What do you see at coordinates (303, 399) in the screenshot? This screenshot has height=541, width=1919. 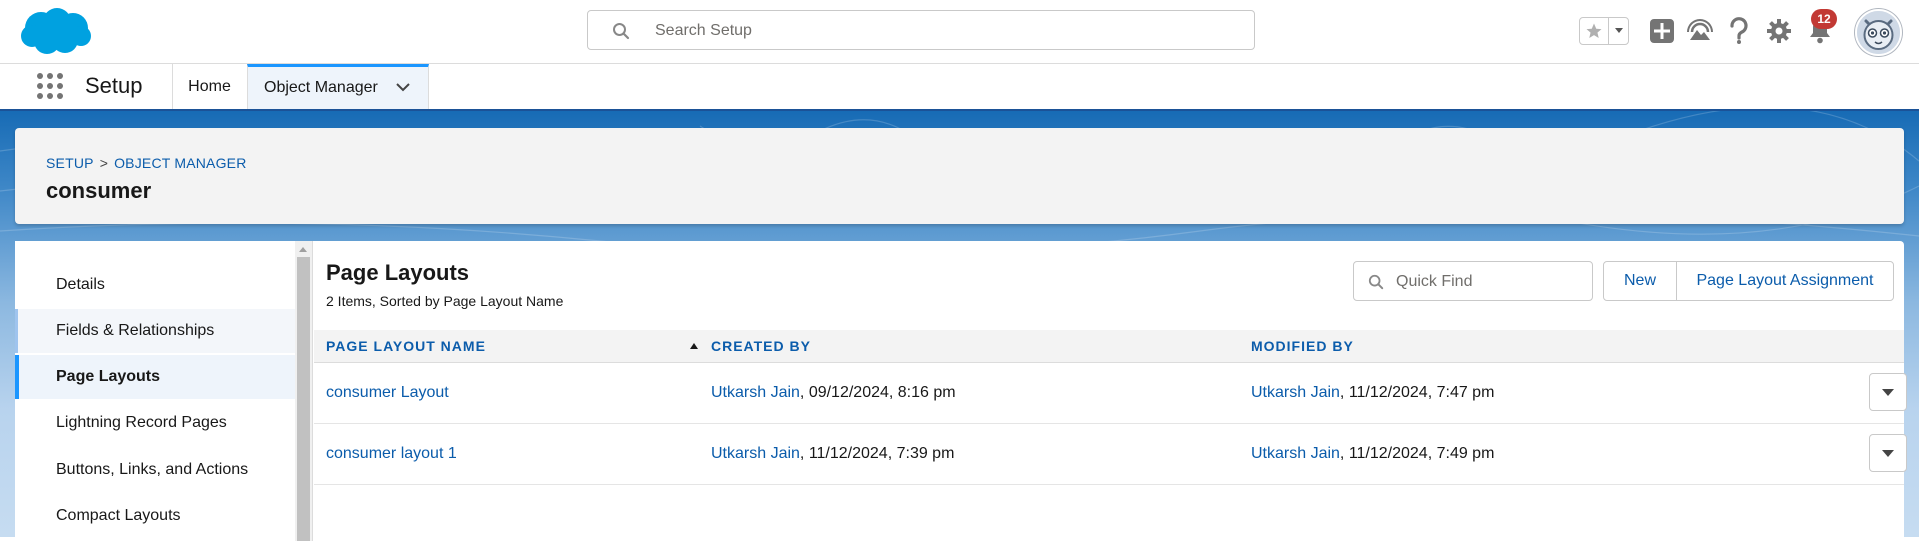 I see `scrollbar-thumb` at bounding box center [303, 399].